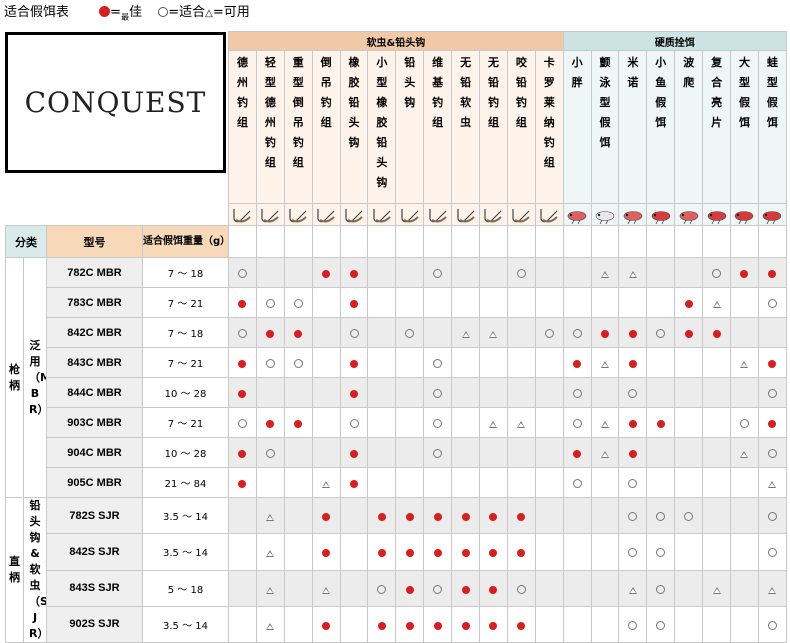 This screenshot has height=643, width=790. What do you see at coordinates (396, 392) in the screenshot?
I see `table-row: 844C MBR 10 ～ 28` at bounding box center [396, 392].